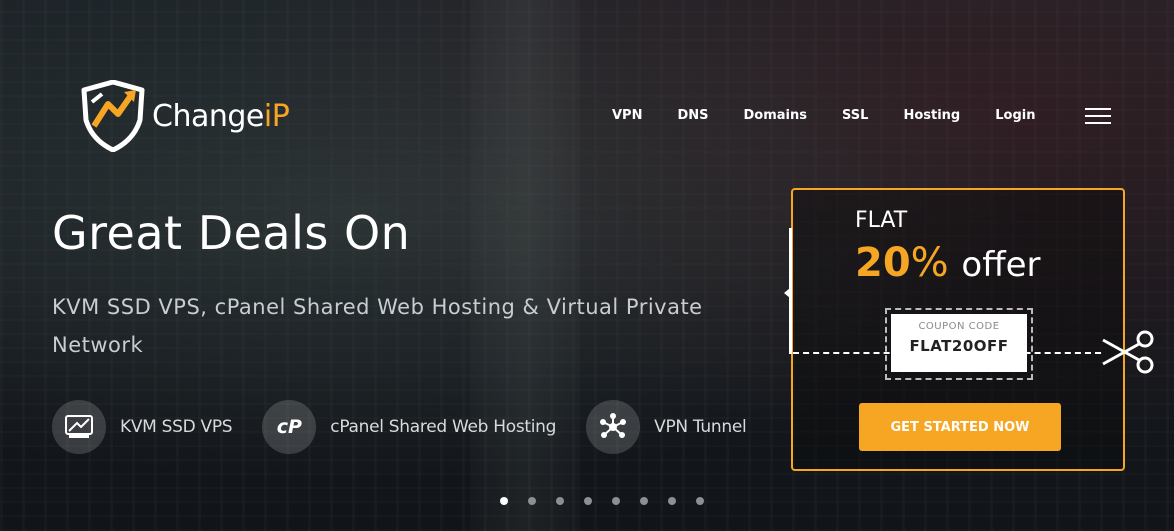  I want to click on brand-name: ChangeiP, so click(221, 116).